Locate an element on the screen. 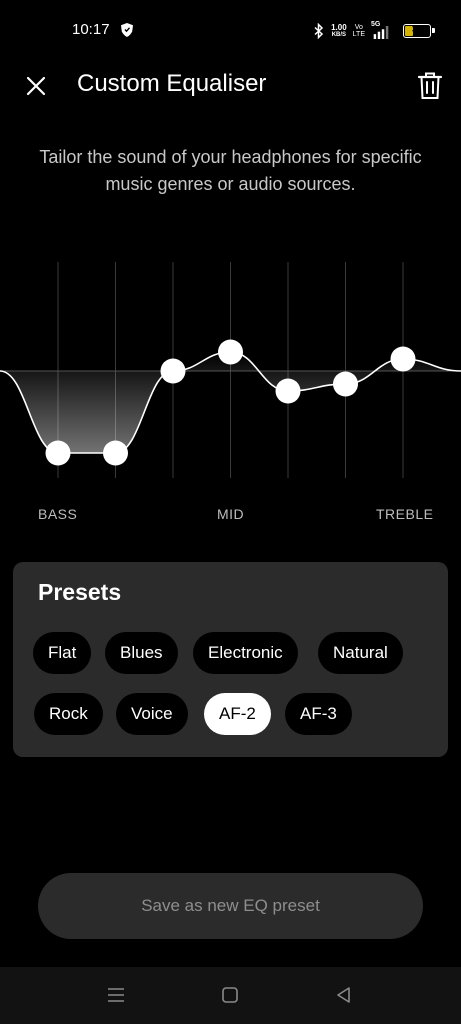 This screenshot has width=461, height=1024. preset-chip-af3: AF-3 is located at coordinates (318, 714).